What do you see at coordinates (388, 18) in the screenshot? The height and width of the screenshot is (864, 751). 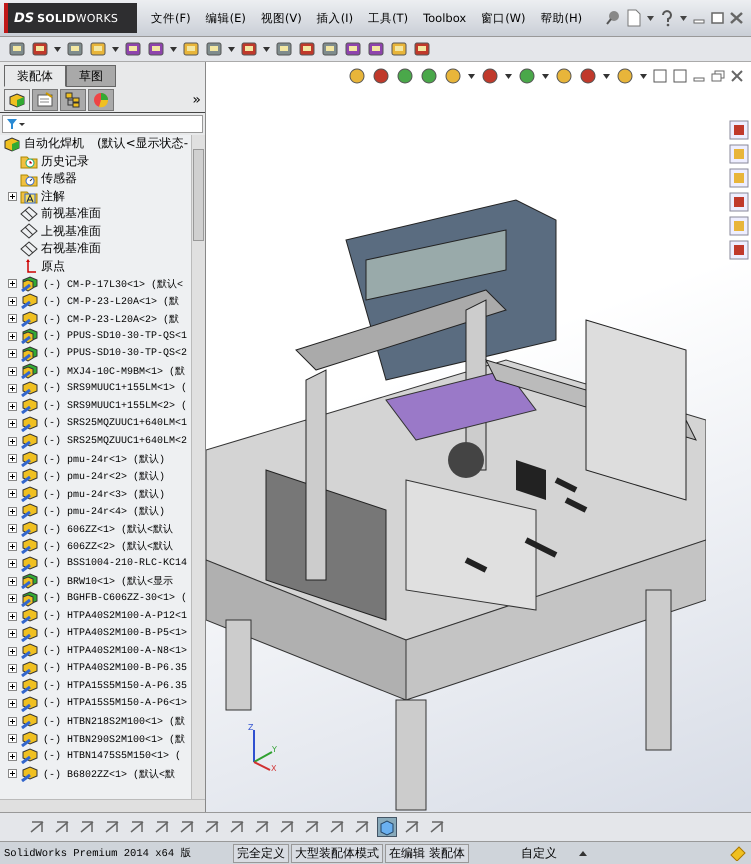 I see `menu-item: 工具(T)` at bounding box center [388, 18].